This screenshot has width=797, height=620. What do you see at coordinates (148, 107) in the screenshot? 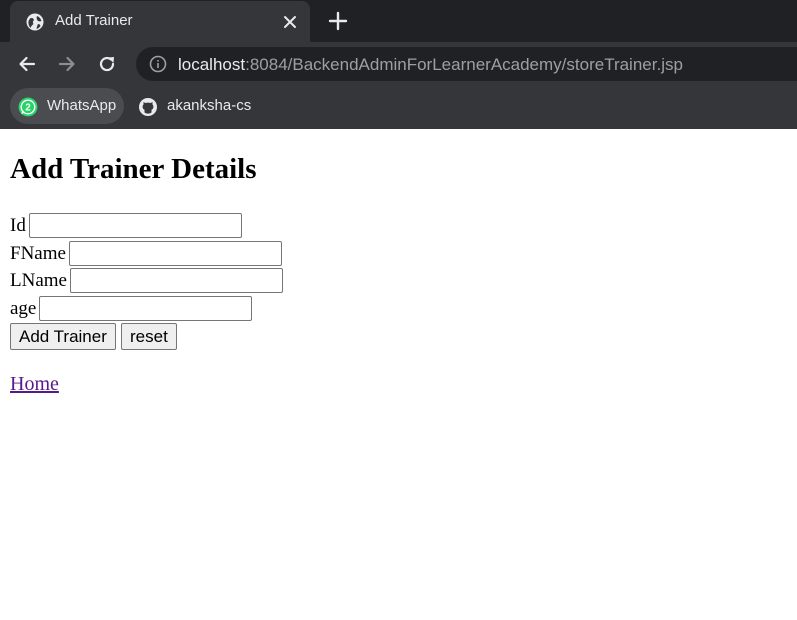
I see `github-icon` at bounding box center [148, 107].